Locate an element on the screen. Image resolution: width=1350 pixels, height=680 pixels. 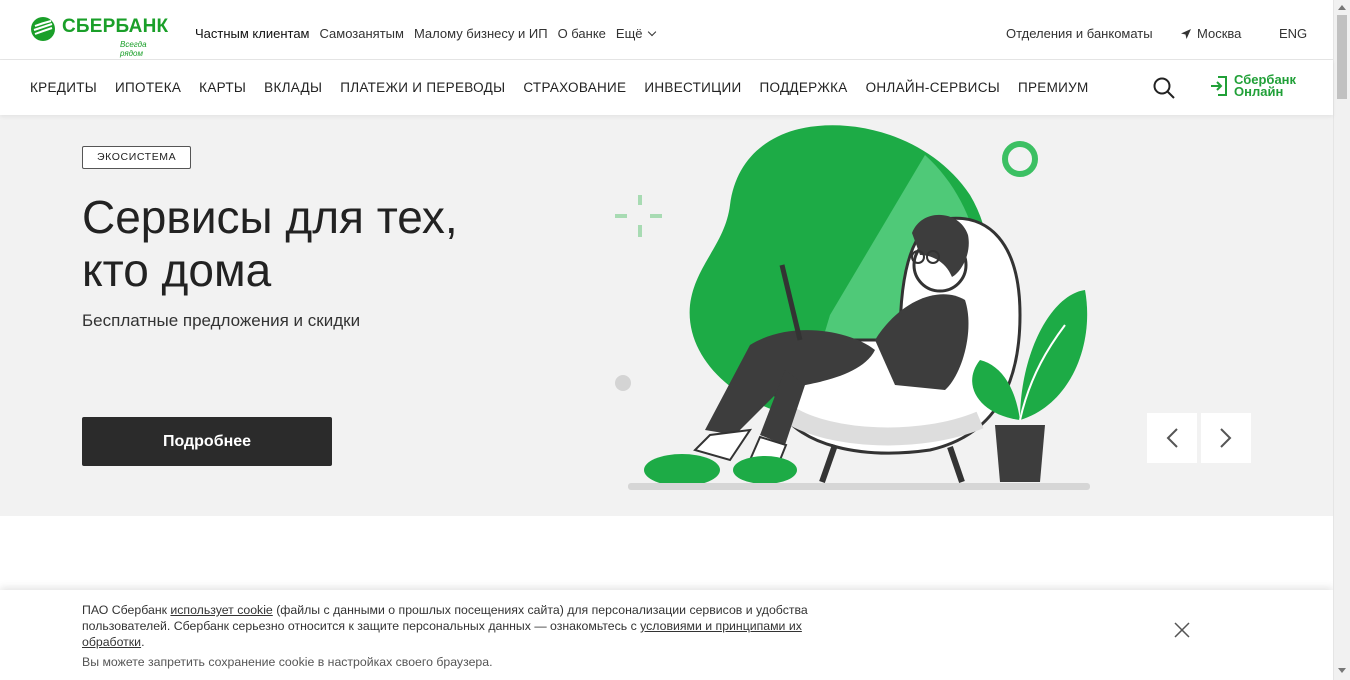
close-icon is located at coordinates (1182, 630).